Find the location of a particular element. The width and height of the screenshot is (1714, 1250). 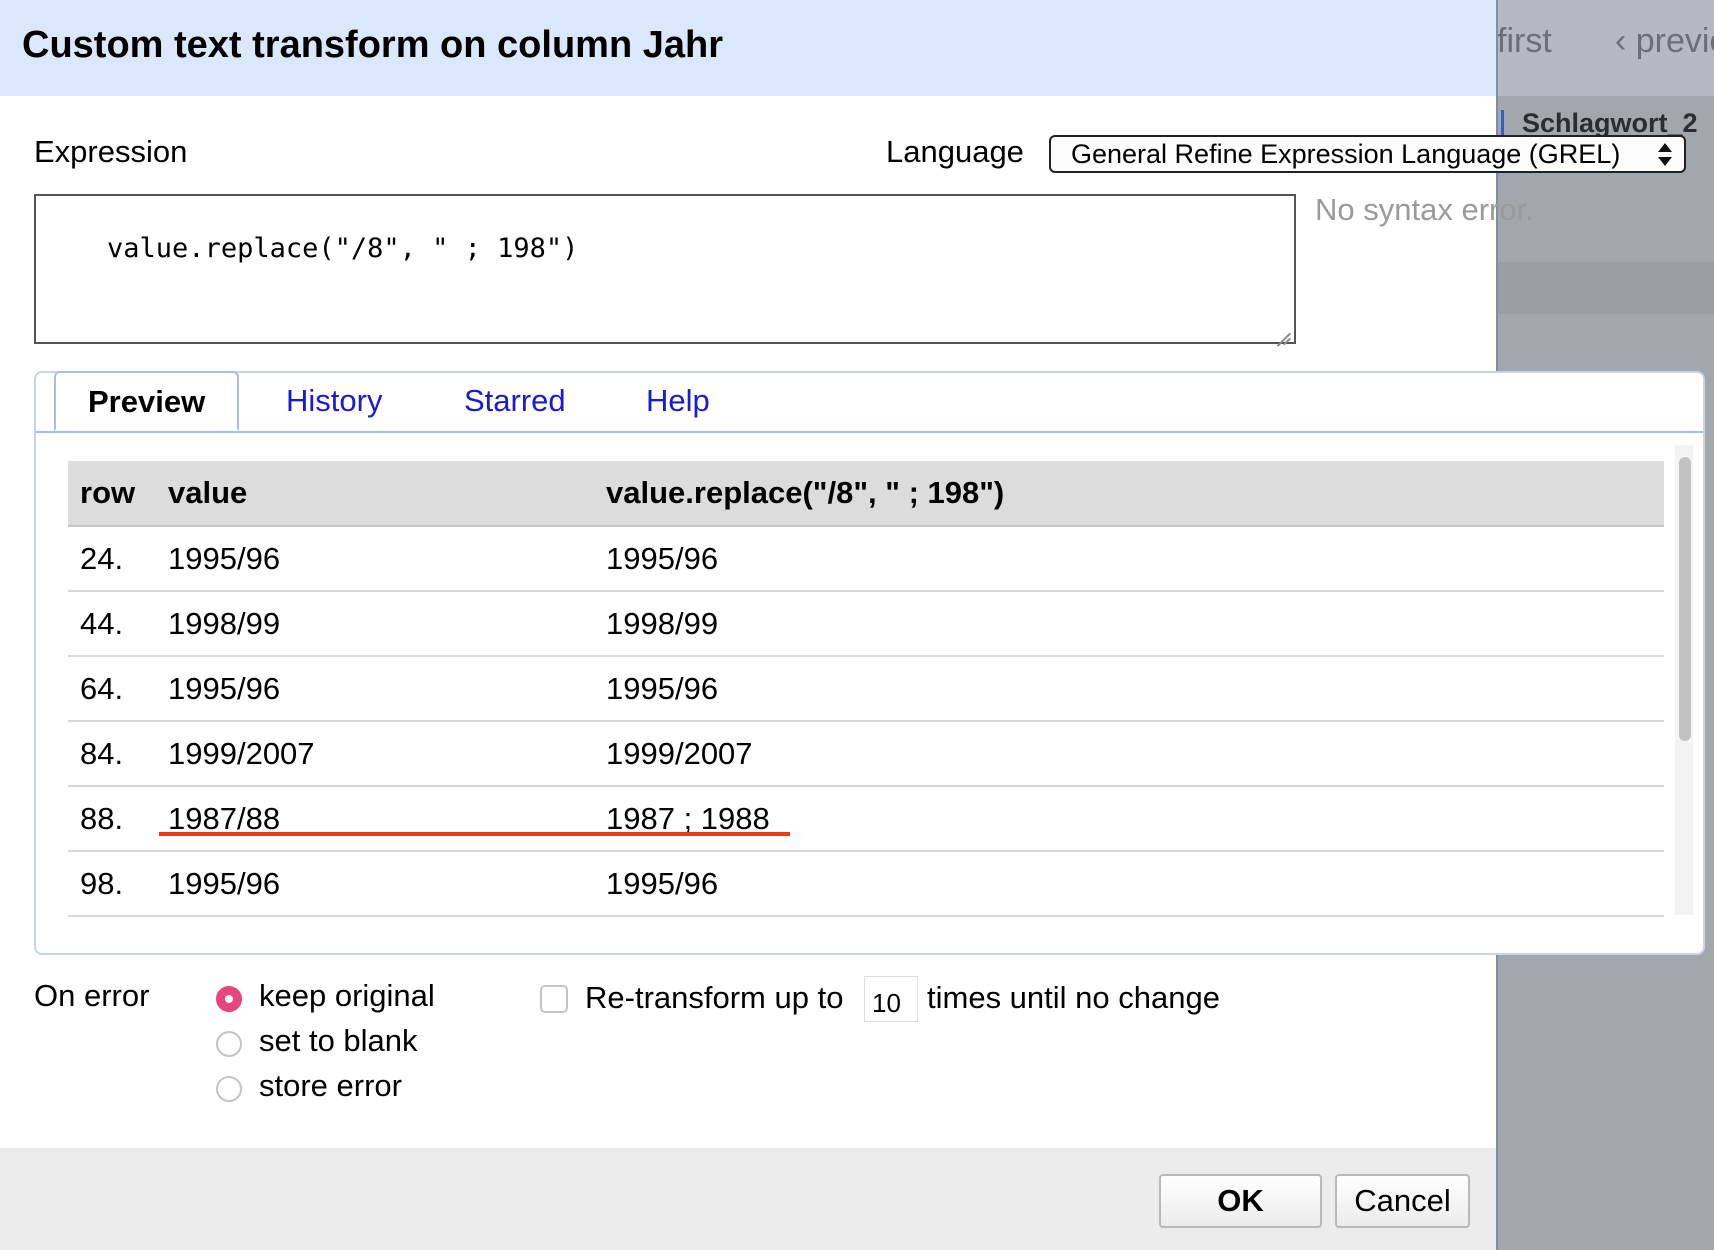

vertical-scrollbar-thumb is located at coordinates (1685, 599).